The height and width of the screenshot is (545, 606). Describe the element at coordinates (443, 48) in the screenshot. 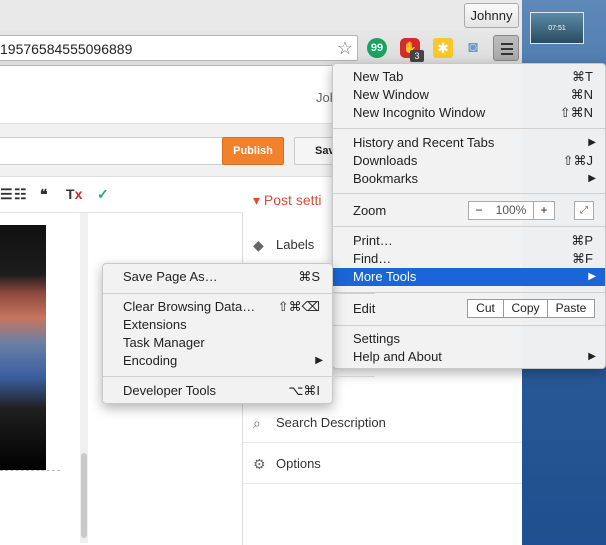

I see `ext-yellow-icon: ✱` at that location.